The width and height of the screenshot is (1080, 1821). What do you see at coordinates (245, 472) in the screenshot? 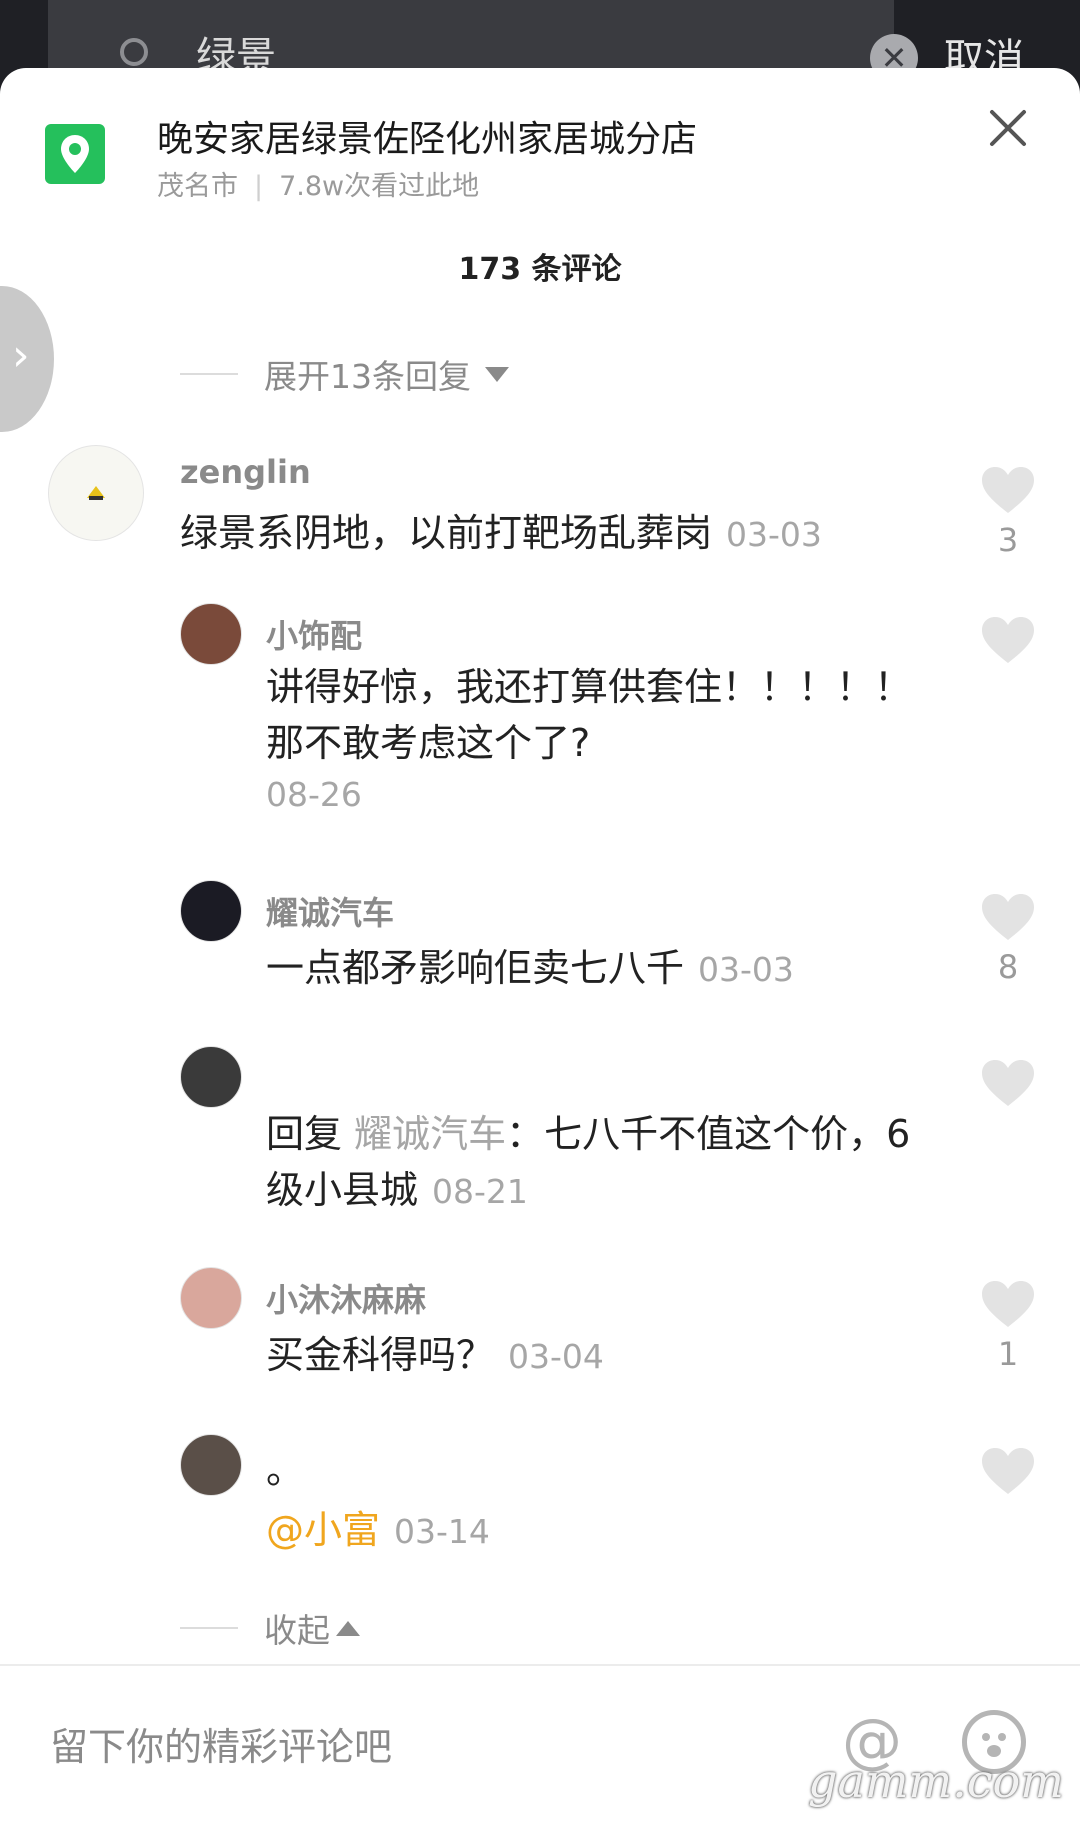
I see `comment-username: zenglin` at bounding box center [245, 472].